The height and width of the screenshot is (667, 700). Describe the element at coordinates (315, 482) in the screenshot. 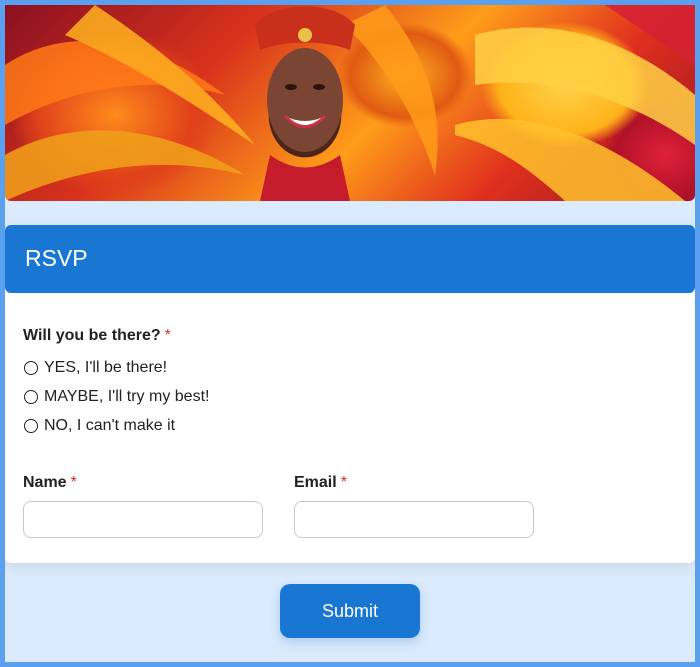

I see `email-label-text: Email` at that location.